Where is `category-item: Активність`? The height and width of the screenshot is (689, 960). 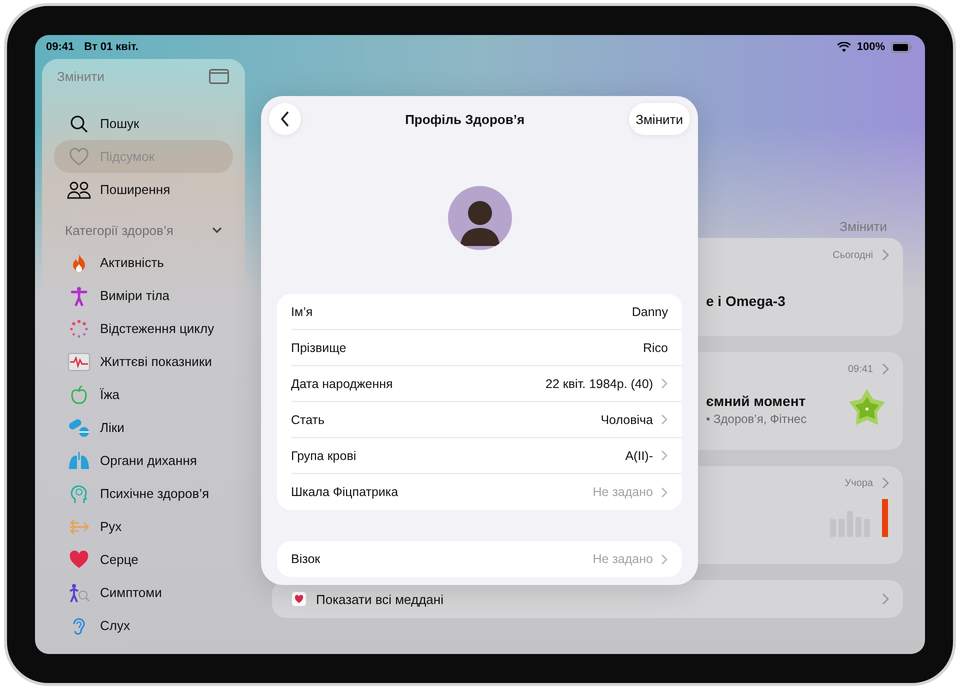
category-item: Активність is located at coordinates (143, 262).